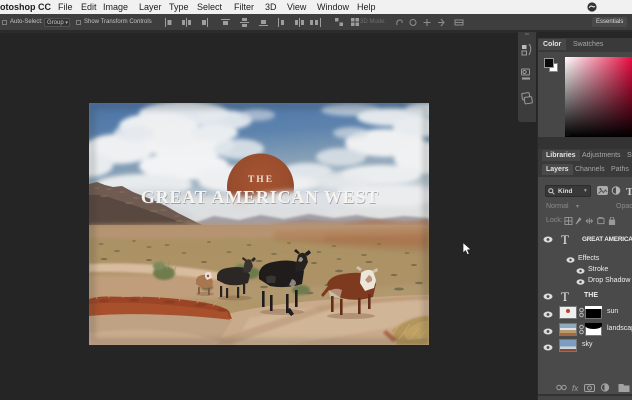 The height and width of the screenshot is (400, 632). What do you see at coordinates (261, 180) in the screenshot?
I see `svg-text: THE` at bounding box center [261, 180].